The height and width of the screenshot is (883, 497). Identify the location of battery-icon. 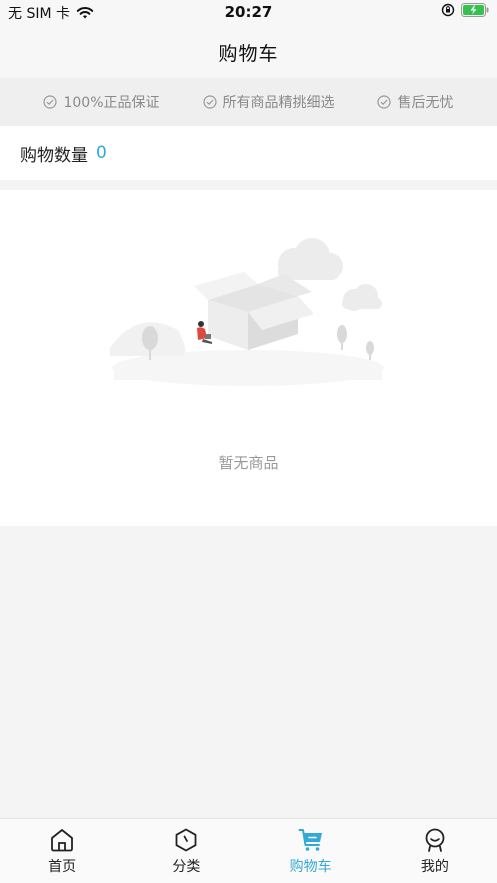
(475, 10).